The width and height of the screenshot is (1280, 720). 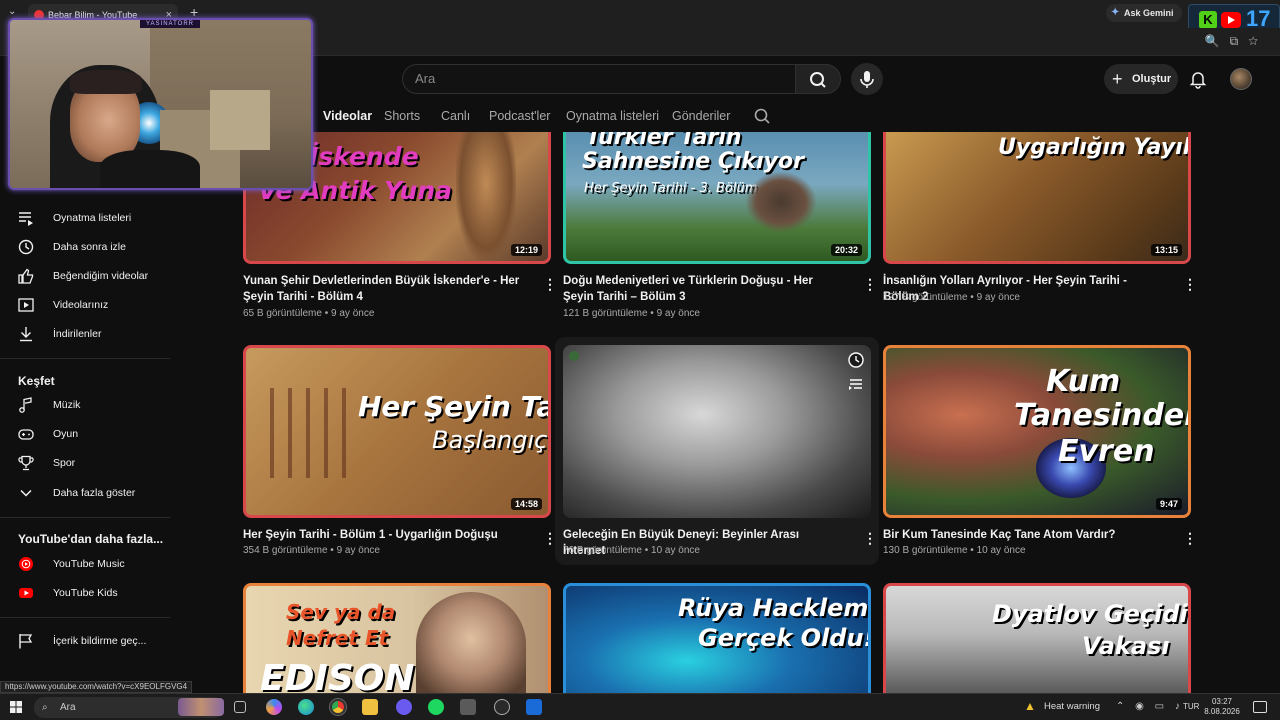 I want to click on video-thumbnail: Rüya Hackleme Gerçek Oldu!, so click(x=717, y=638).